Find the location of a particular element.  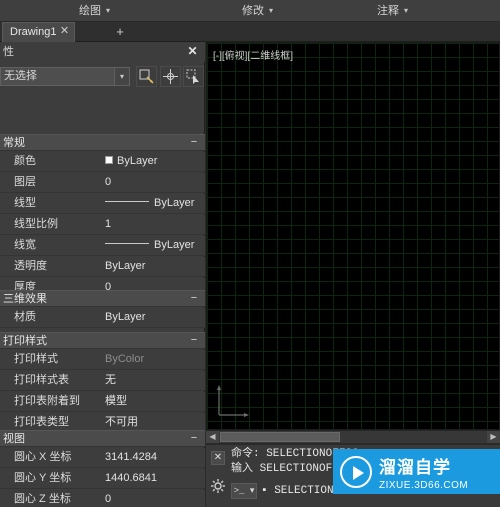

property-name: 图层 is located at coordinates (25, 182).